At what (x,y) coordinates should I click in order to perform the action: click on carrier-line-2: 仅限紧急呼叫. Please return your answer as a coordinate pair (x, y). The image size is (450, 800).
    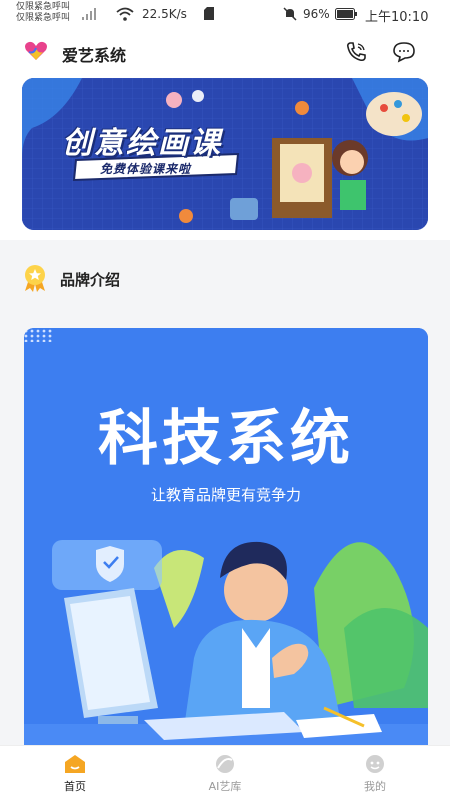
    Looking at the image, I should click on (43, 18).